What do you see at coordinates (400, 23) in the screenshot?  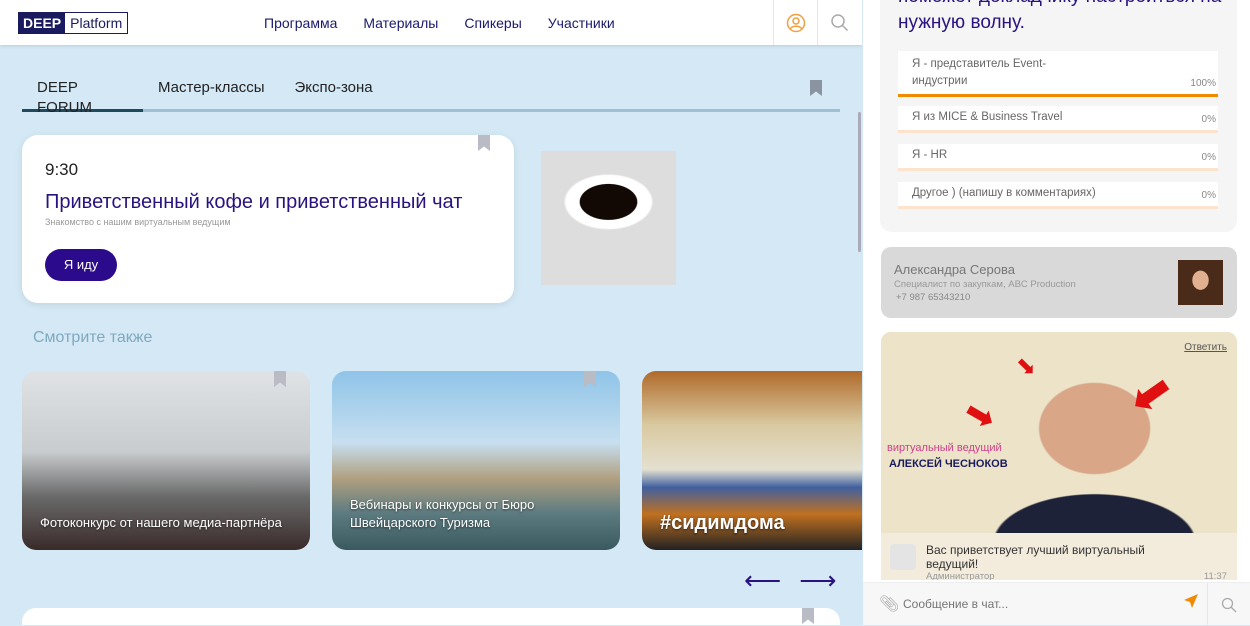 I see `nav-materials: Материалы` at bounding box center [400, 23].